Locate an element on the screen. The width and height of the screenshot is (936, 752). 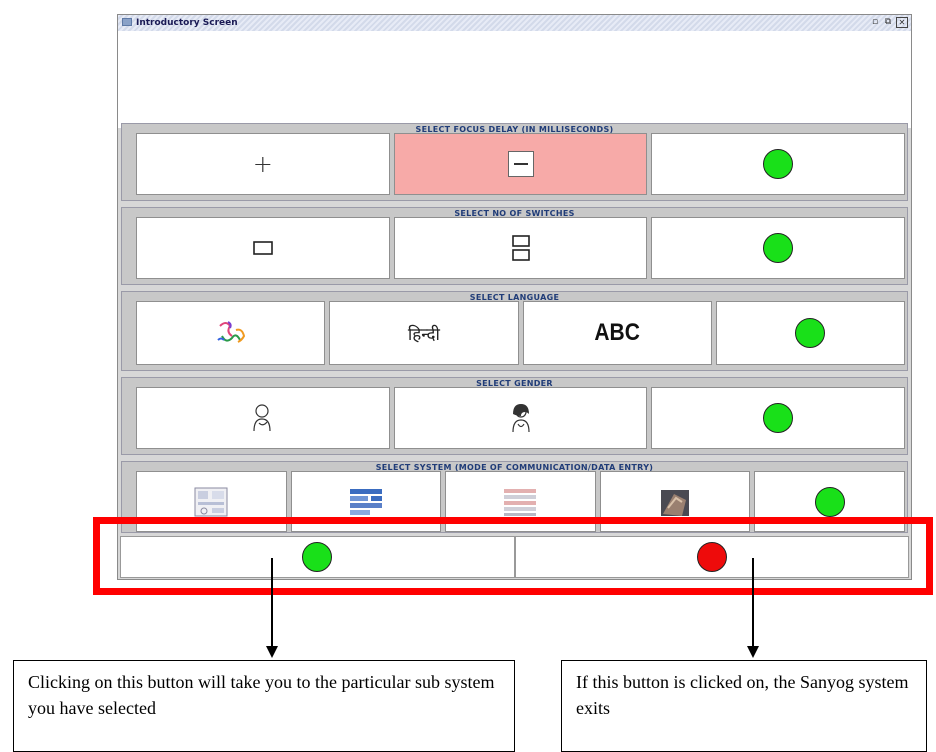
proceed-exit-row is located at coordinates (514, 557).